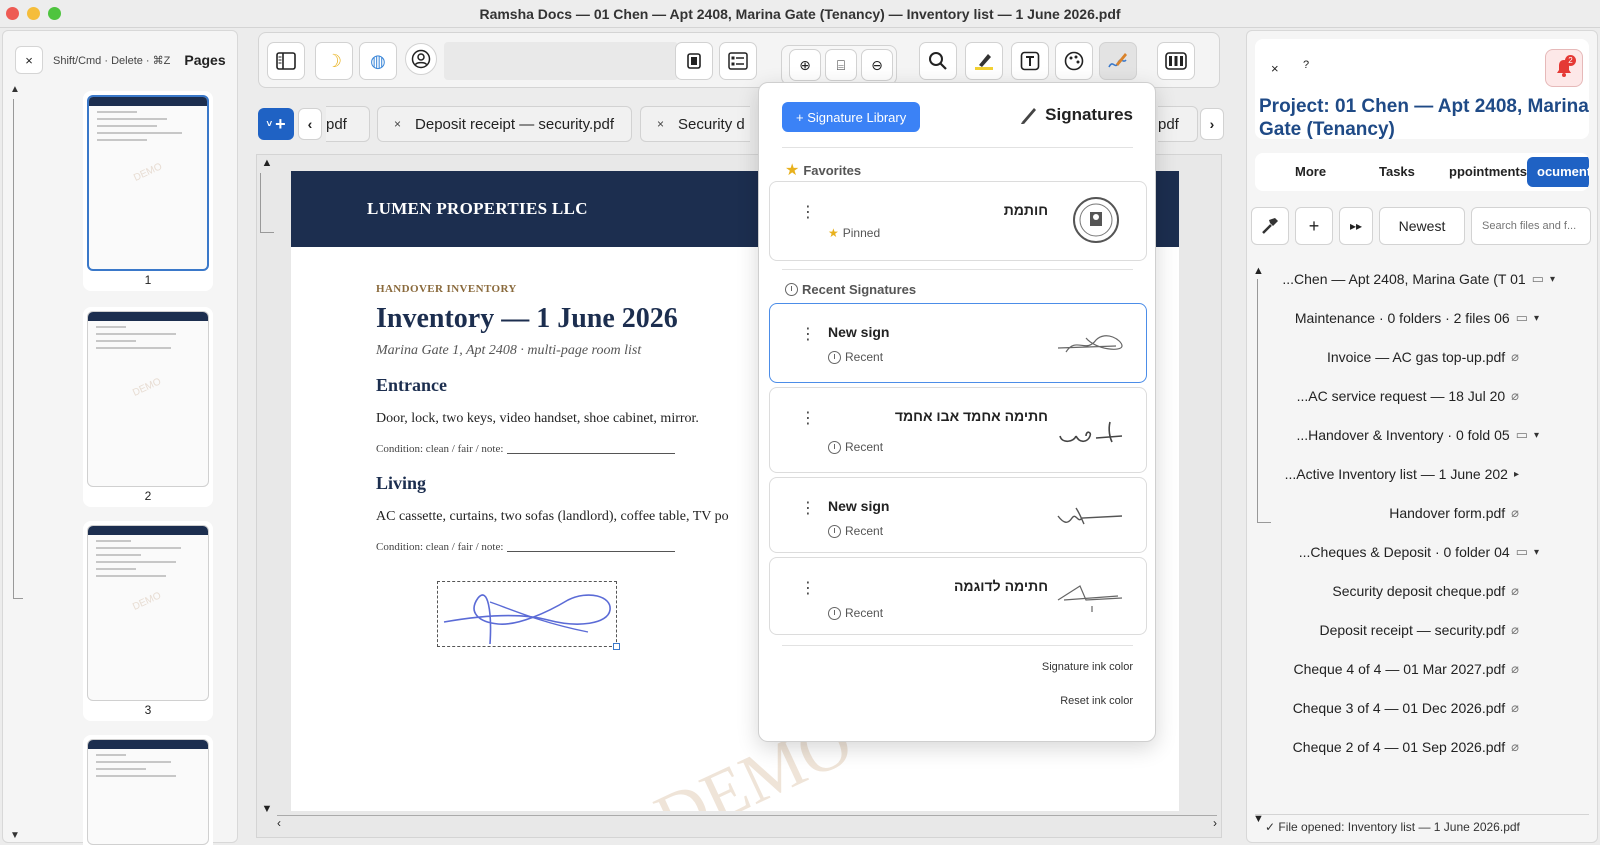 The image size is (1600, 845). I want to click on tree-row-file: Deposit receipt — security.pdf ⌀, so click(1419, 630).